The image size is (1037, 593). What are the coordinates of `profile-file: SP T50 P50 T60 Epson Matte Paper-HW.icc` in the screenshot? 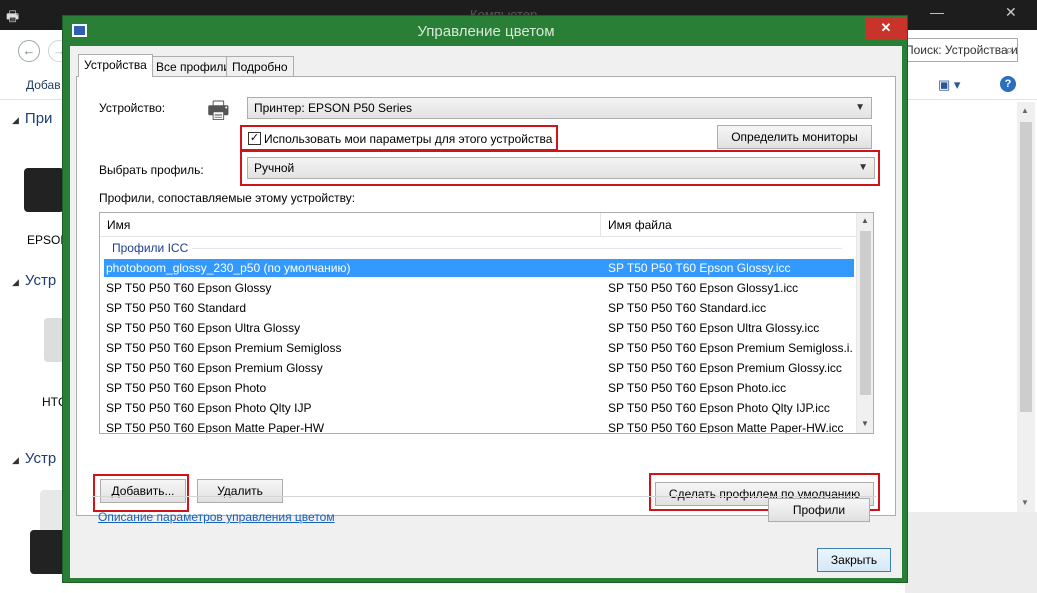 It's located at (726, 427).